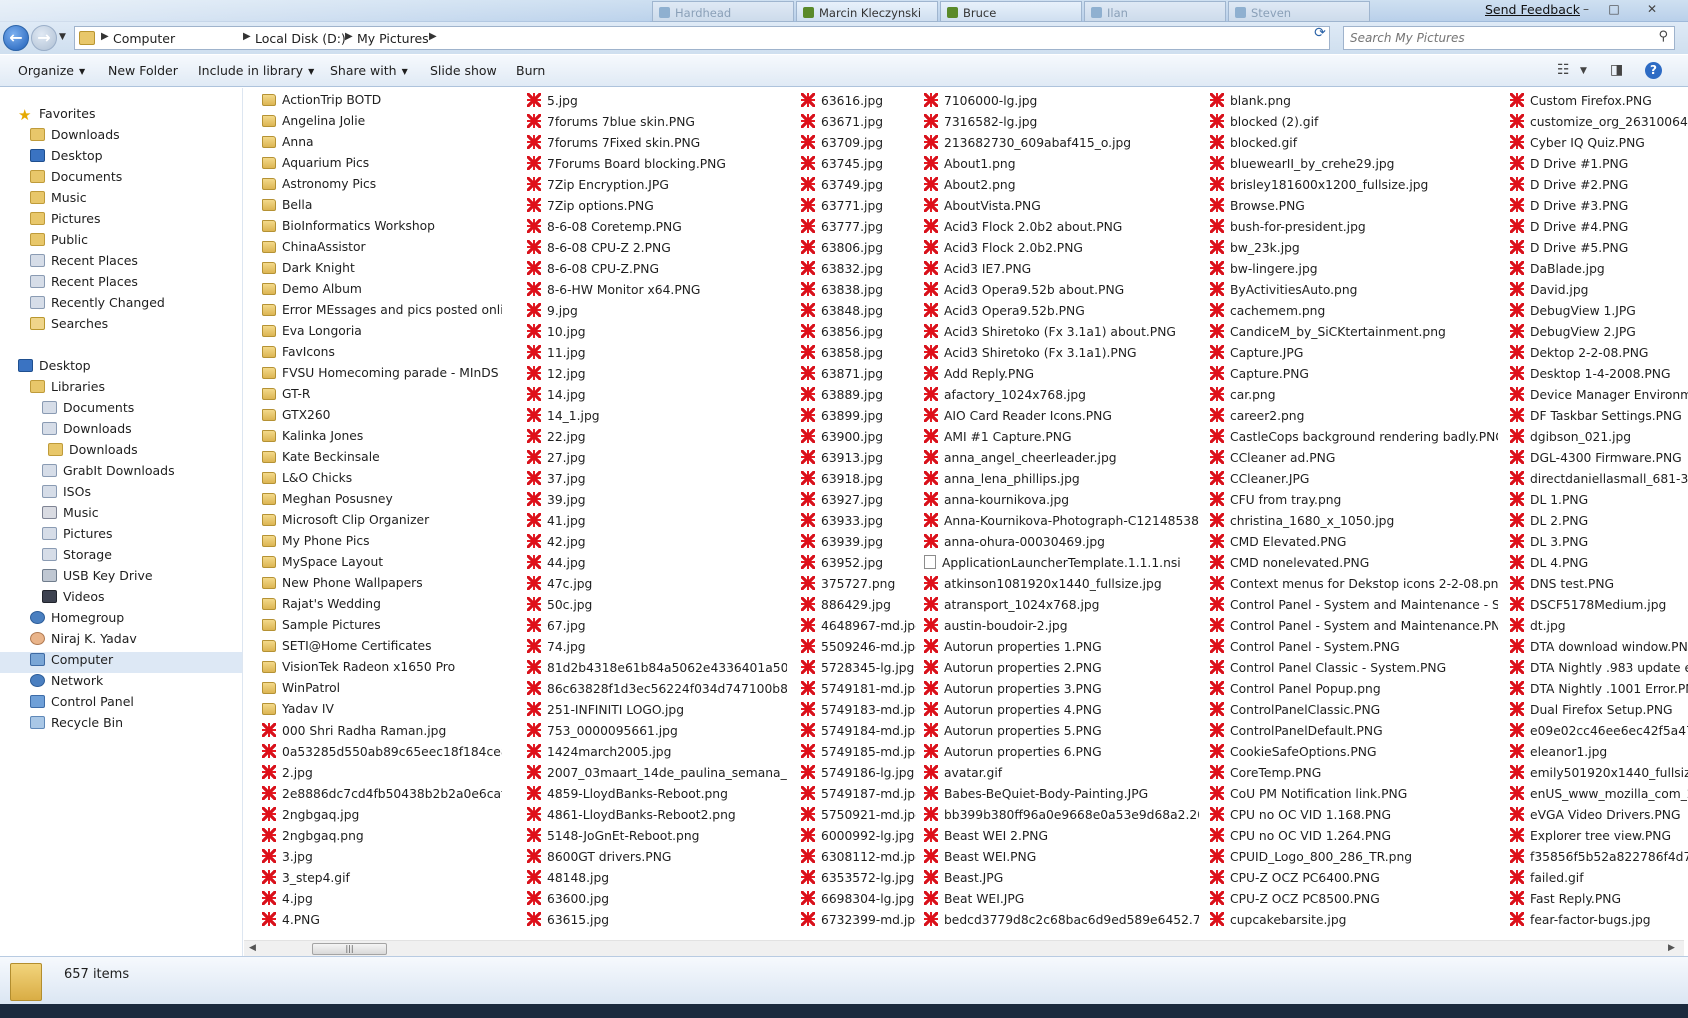 The image size is (1688, 1018). What do you see at coordinates (54, 368) in the screenshot?
I see `nav-desktop: Desktop` at bounding box center [54, 368].